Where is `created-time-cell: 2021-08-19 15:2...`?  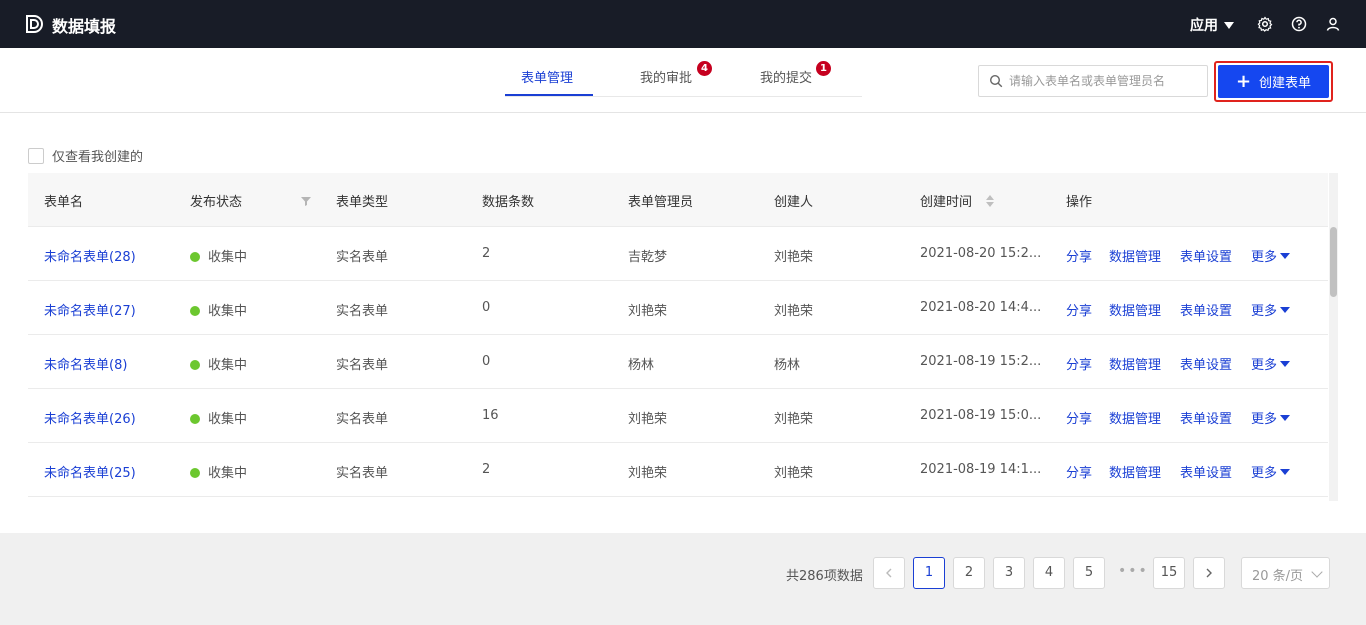
created-time-cell: 2021-08-19 15:2... is located at coordinates (981, 361).